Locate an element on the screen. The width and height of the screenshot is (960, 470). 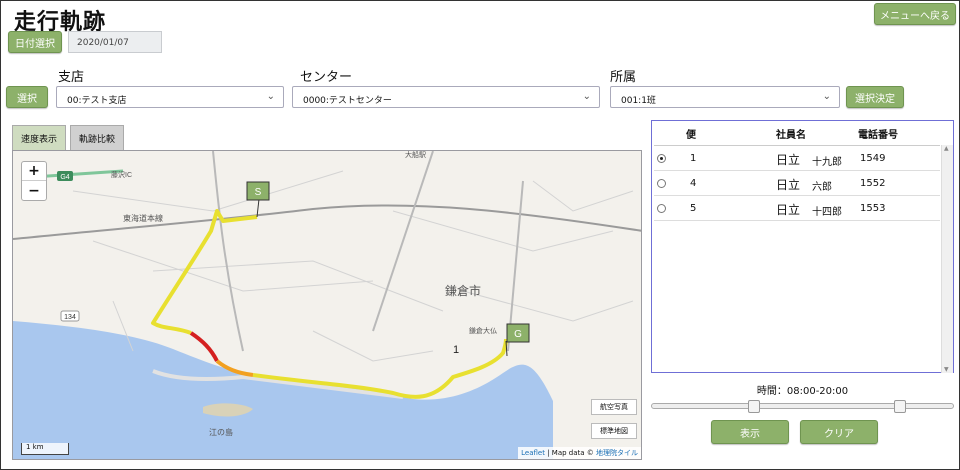
zoom-out-button: − is located at coordinates (34, 190).